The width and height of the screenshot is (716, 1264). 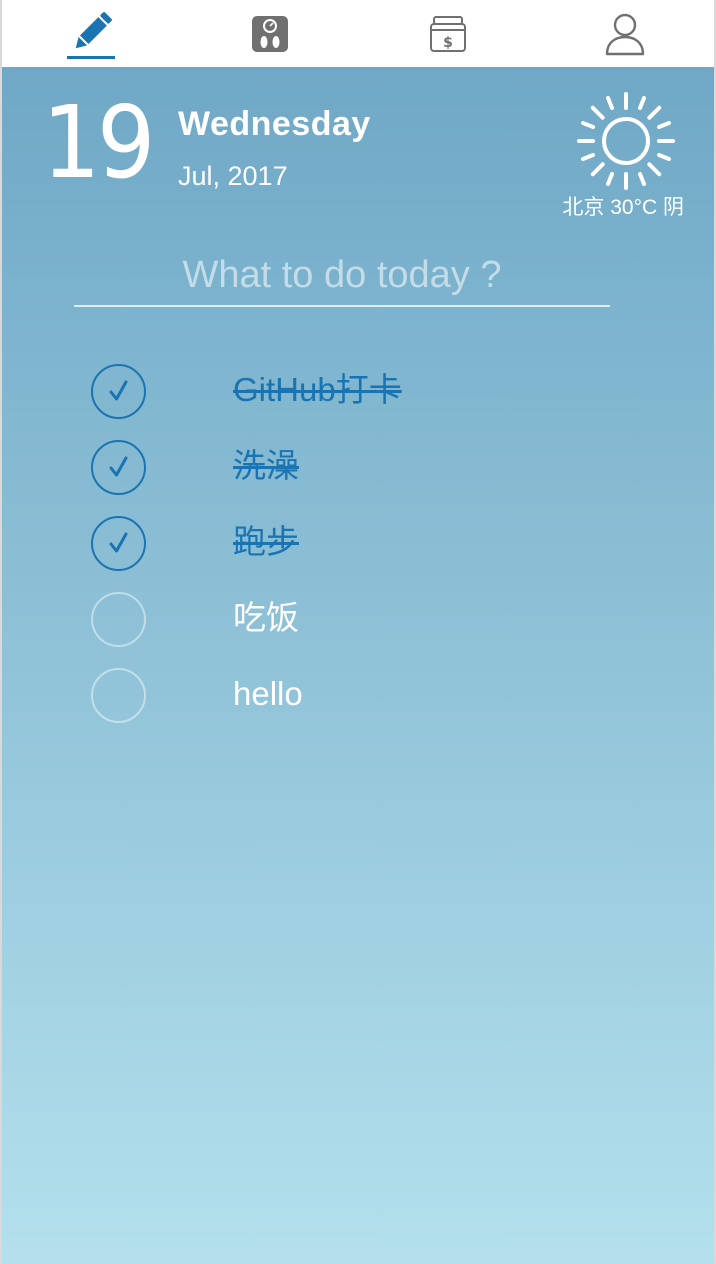 I want to click on top-tab-bar: $, so click(x=358, y=33).